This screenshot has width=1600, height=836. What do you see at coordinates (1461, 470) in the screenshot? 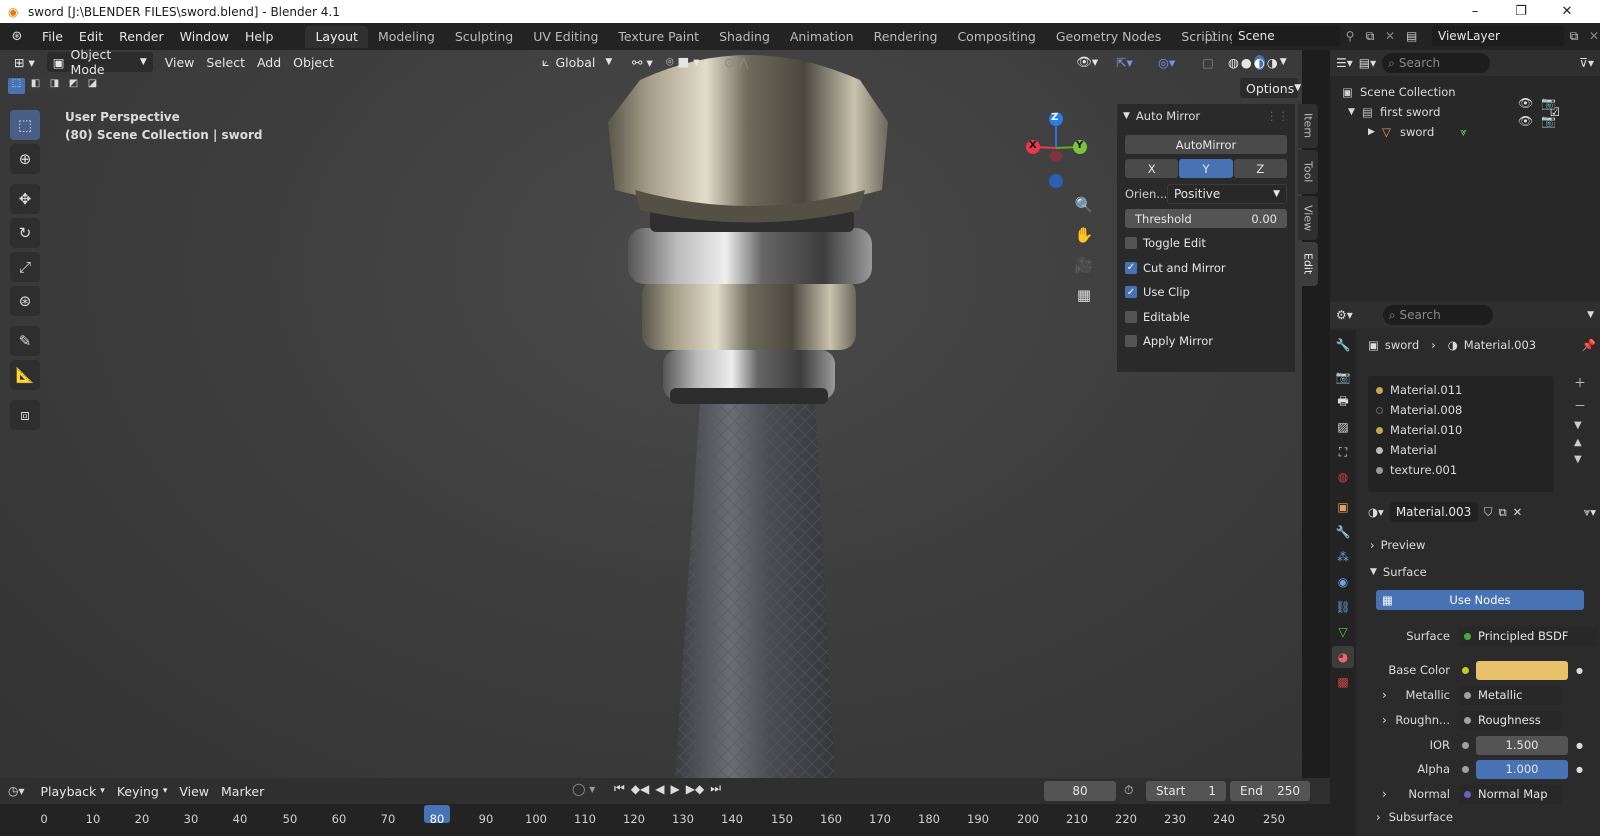
I see `list-item: texture.001` at bounding box center [1461, 470].